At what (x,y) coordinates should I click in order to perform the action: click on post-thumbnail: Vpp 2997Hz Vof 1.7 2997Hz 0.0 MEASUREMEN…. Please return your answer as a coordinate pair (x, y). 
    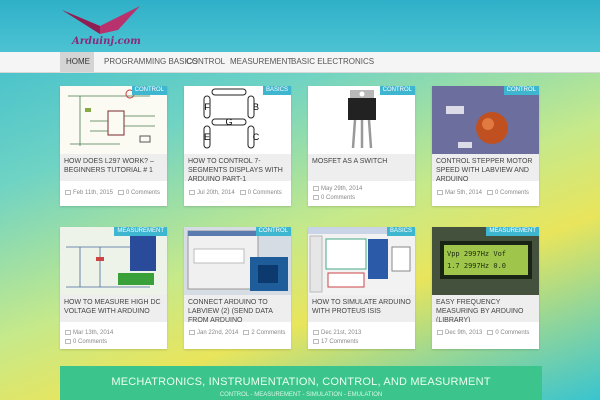
    Looking at the image, I should click on (485, 261).